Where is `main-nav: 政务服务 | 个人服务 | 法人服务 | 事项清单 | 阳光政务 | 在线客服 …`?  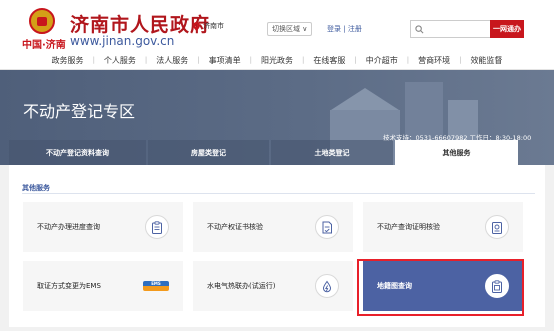
main-nav: 政务服务 | 个人服务 | 法人服务 | 事项清单 | 阳光政务 | 在线客服 … is located at coordinates (277, 60).